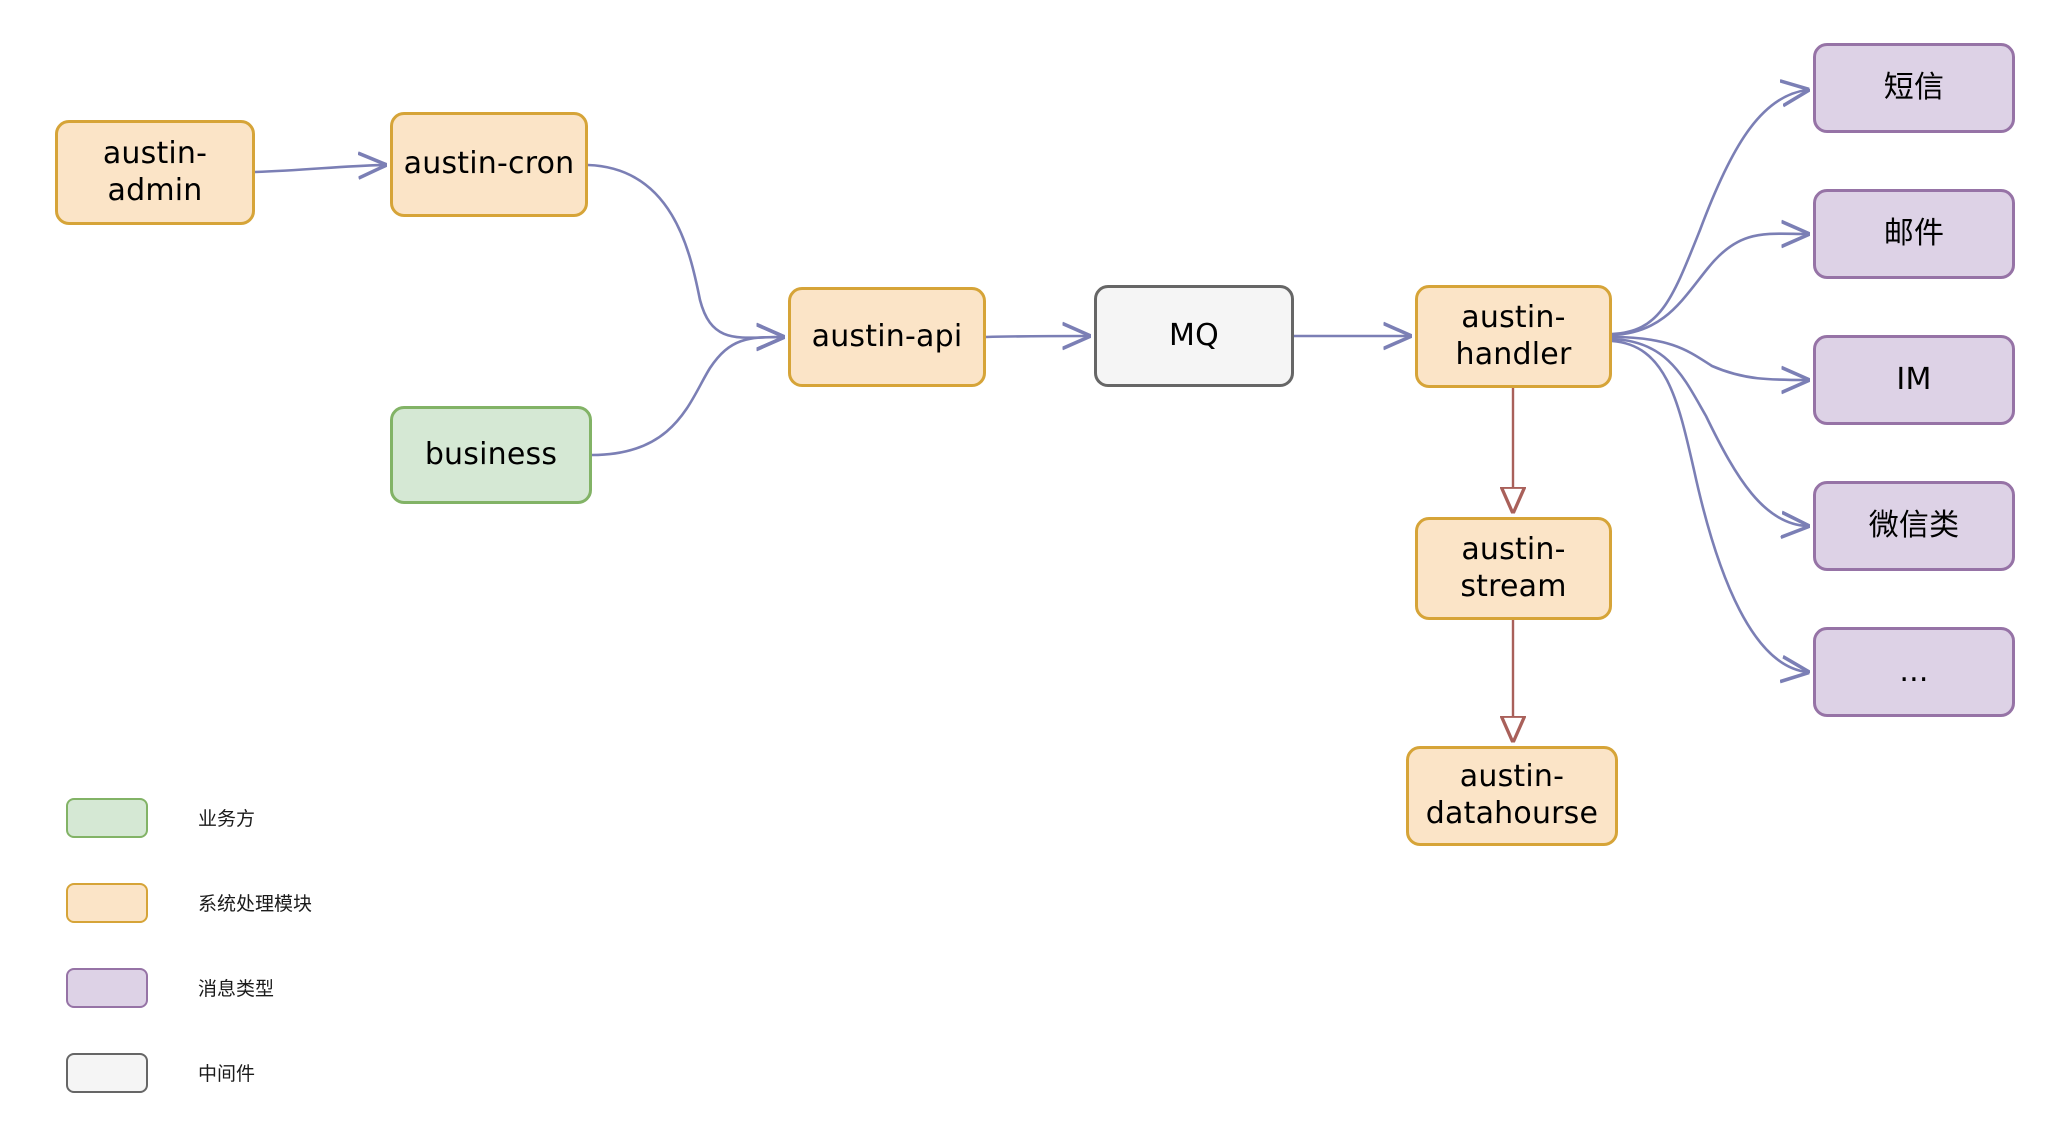 This screenshot has height=1136, width=2046. I want to click on node-label: austin-admin, so click(155, 171).